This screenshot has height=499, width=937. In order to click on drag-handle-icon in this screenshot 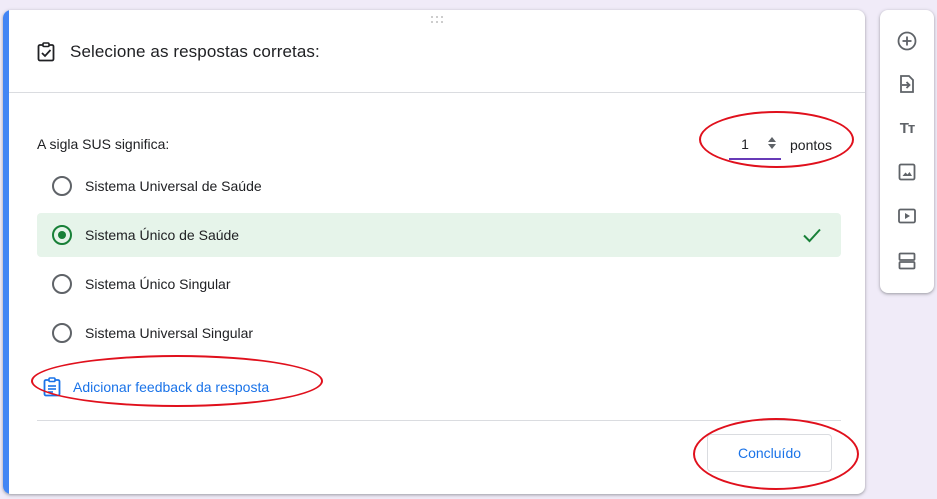, I will do `click(439, 21)`.